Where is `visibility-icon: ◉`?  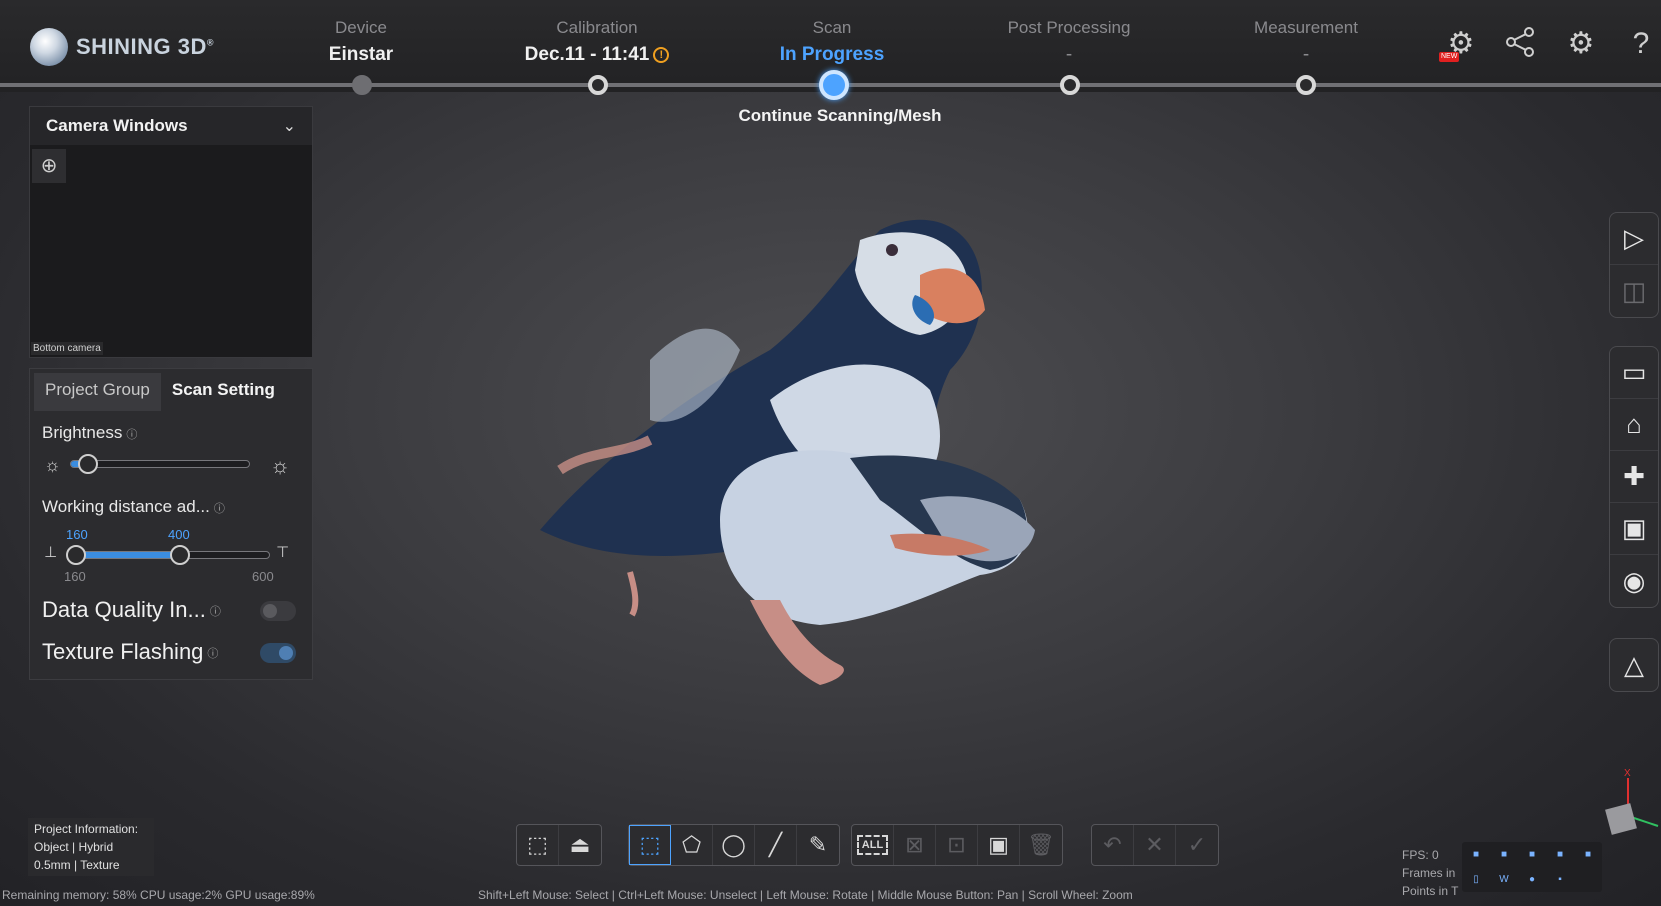
visibility-icon: ◉ is located at coordinates (1634, 581).